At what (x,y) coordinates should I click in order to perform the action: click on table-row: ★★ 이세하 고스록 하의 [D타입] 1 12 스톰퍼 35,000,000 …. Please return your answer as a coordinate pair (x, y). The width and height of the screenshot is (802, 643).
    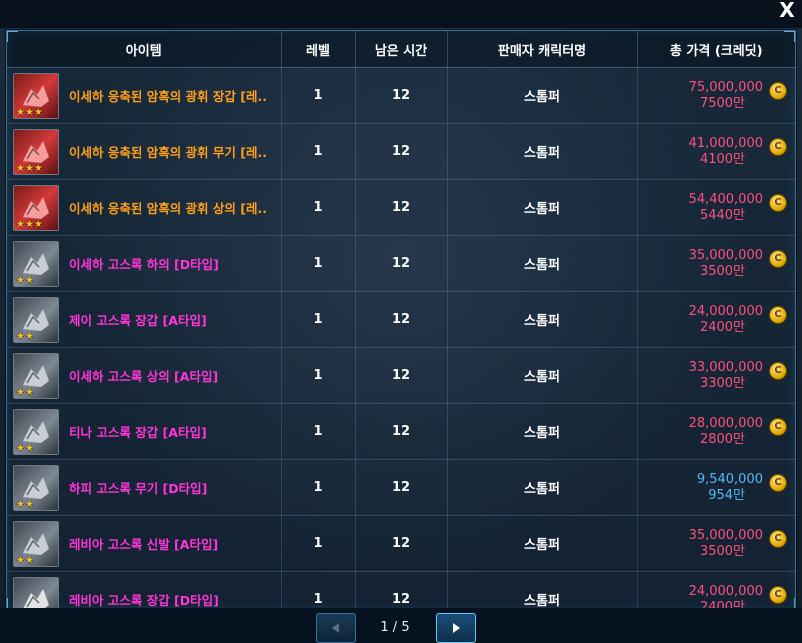
    Looking at the image, I should click on (401, 263).